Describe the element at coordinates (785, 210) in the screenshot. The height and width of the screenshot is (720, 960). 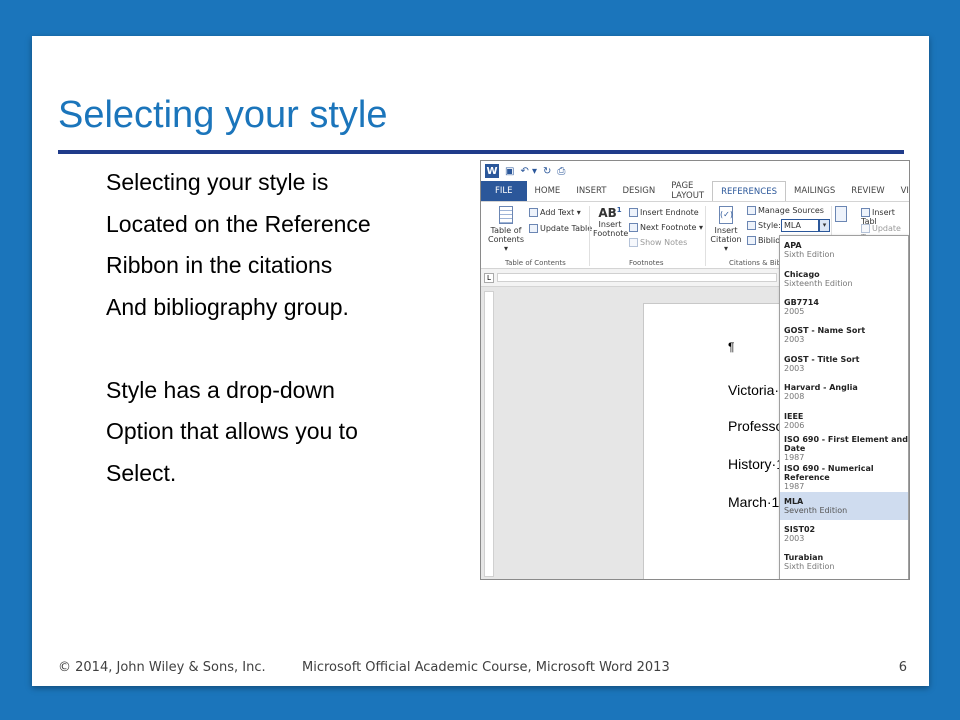
I see `manage-sources-button: Manage Sources` at that location.